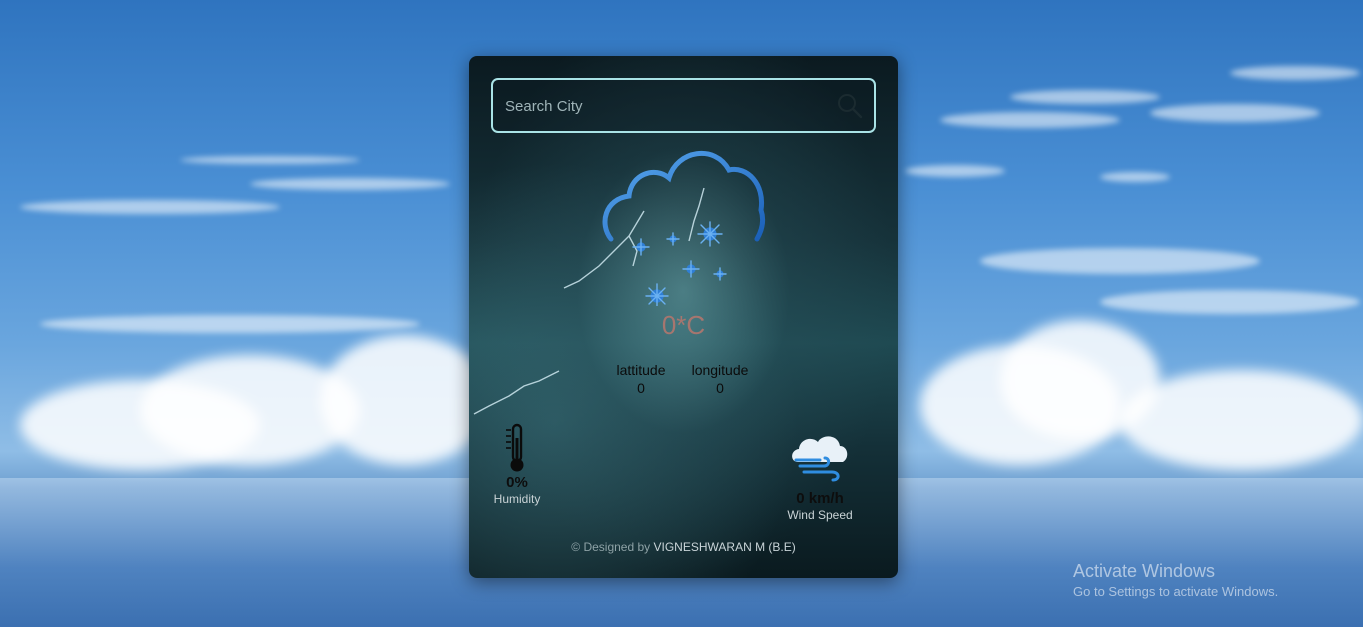  I want to click on latitude-label: lattitude, so click(641, 370).